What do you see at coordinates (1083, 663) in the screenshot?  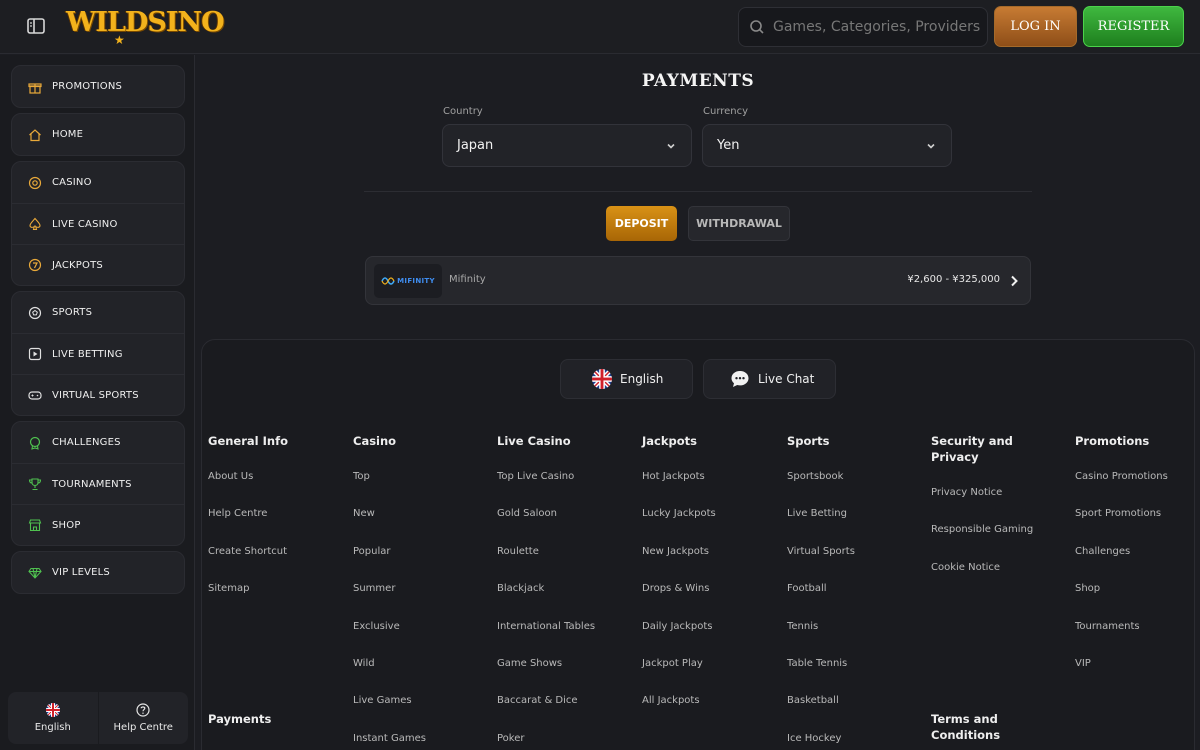 I see `footer-link-vip: VIP` at bounding box center [1083, 663].